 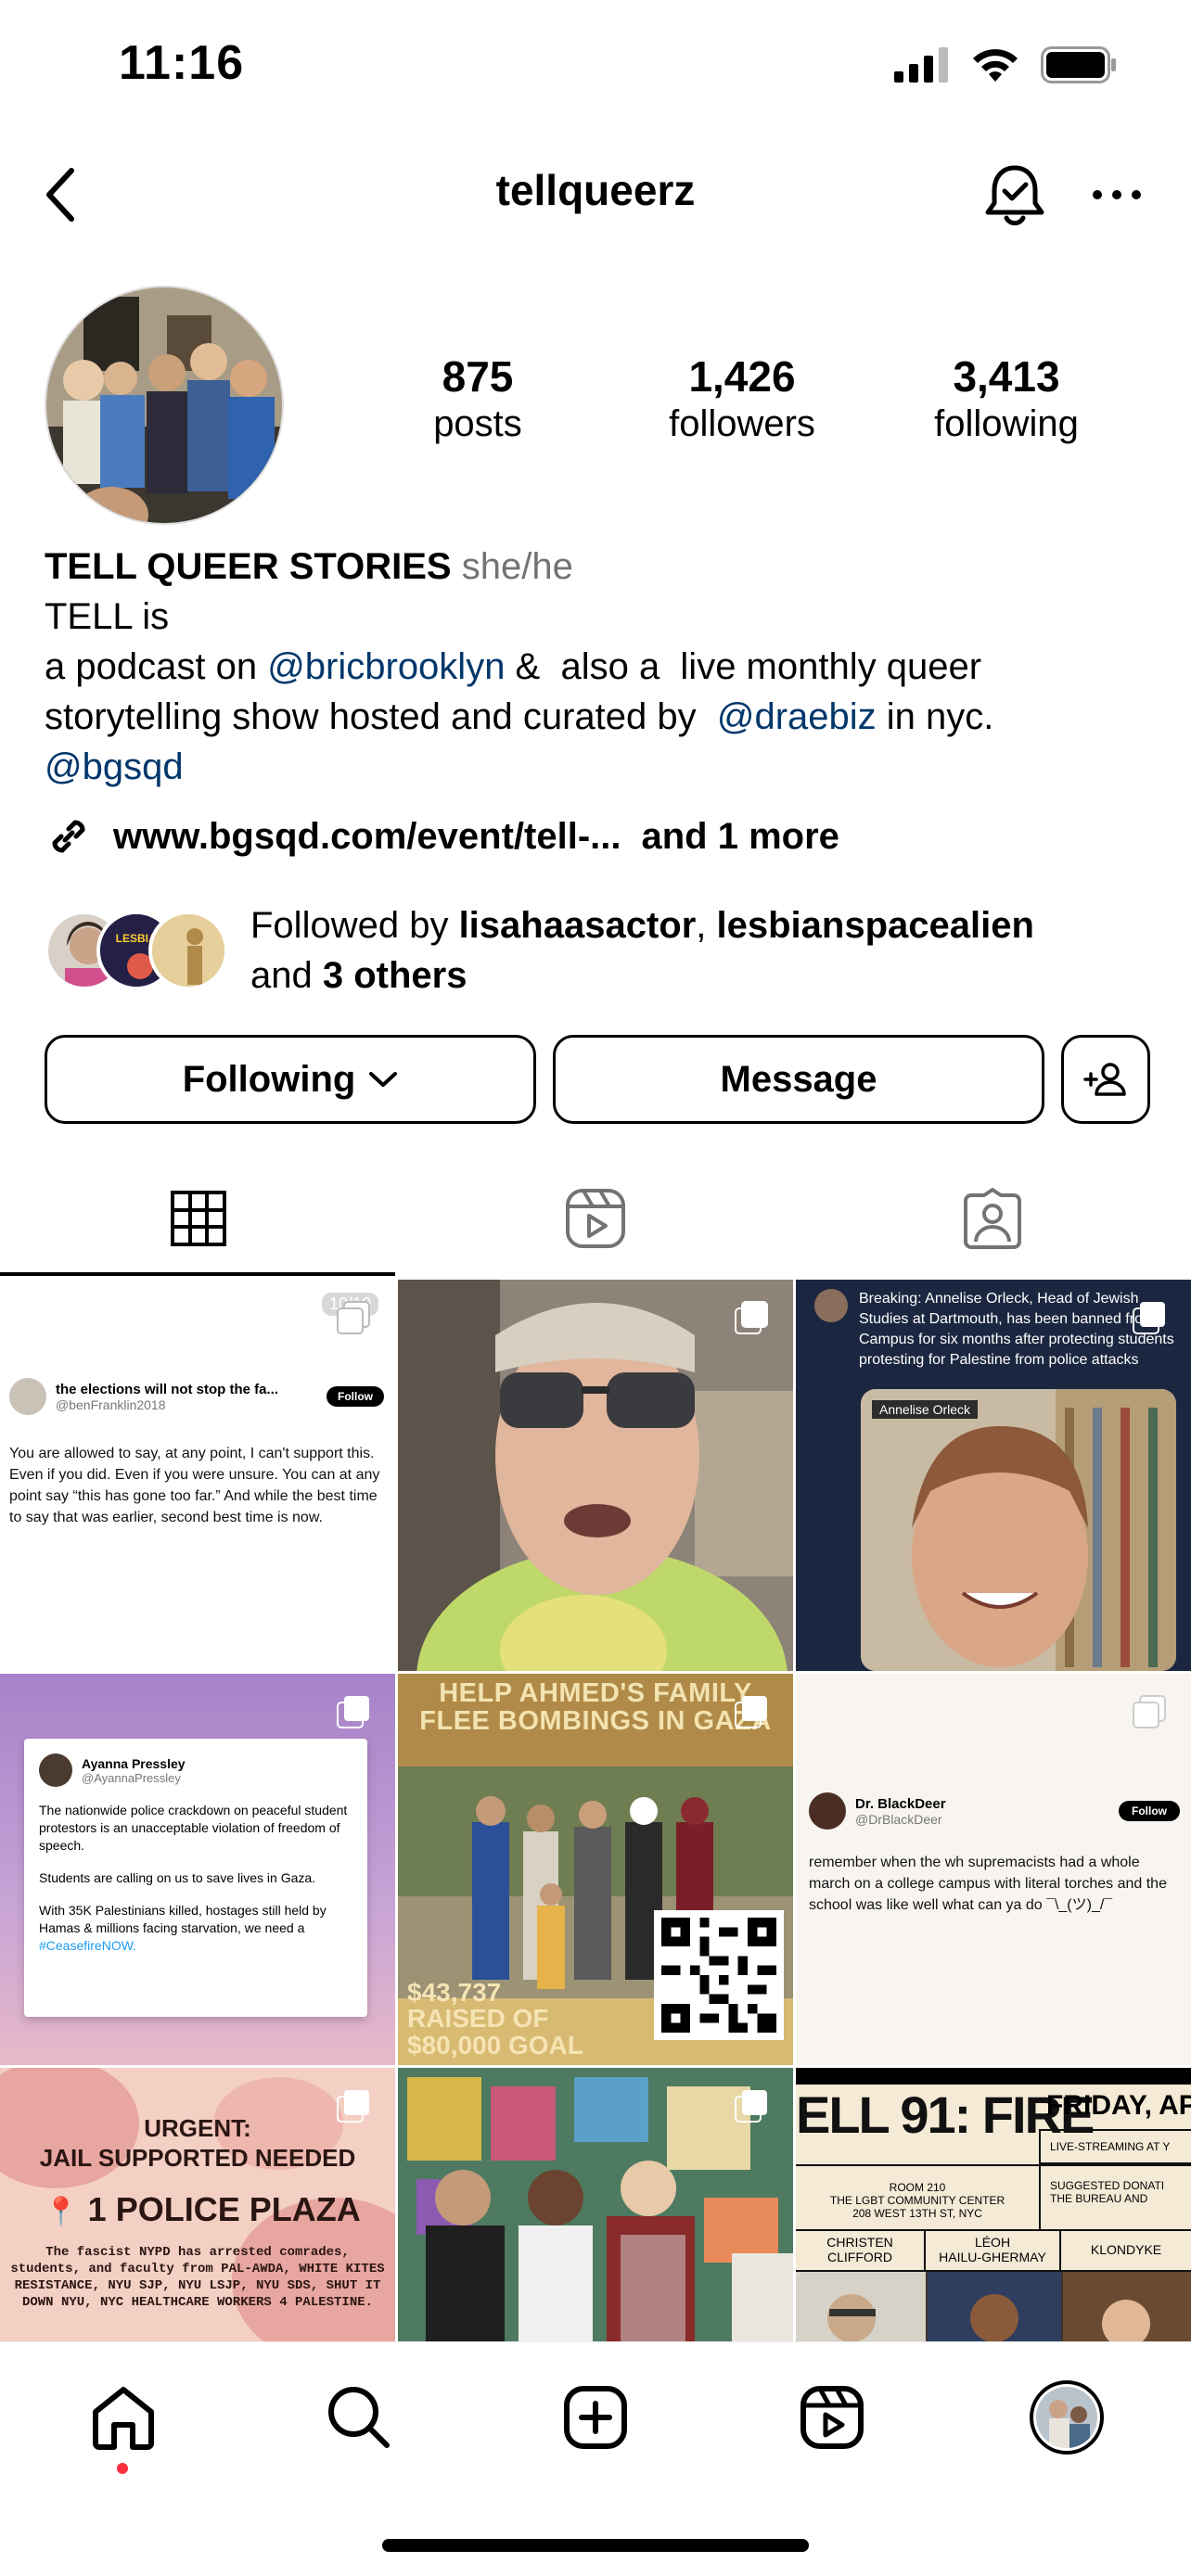 I want to click on grid-icon, so click(x=198, y=1218).